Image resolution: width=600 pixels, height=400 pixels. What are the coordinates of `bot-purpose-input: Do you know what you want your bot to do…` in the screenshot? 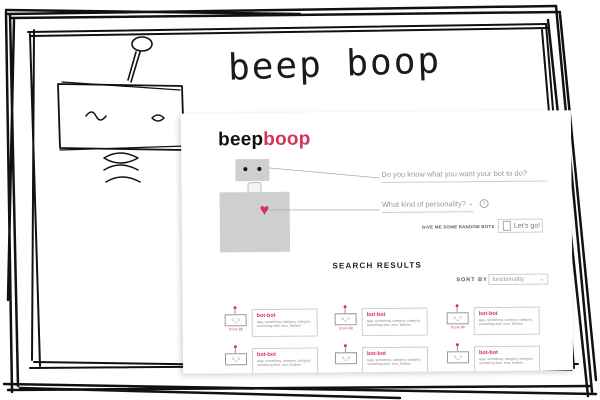 It's located at (464, 175).